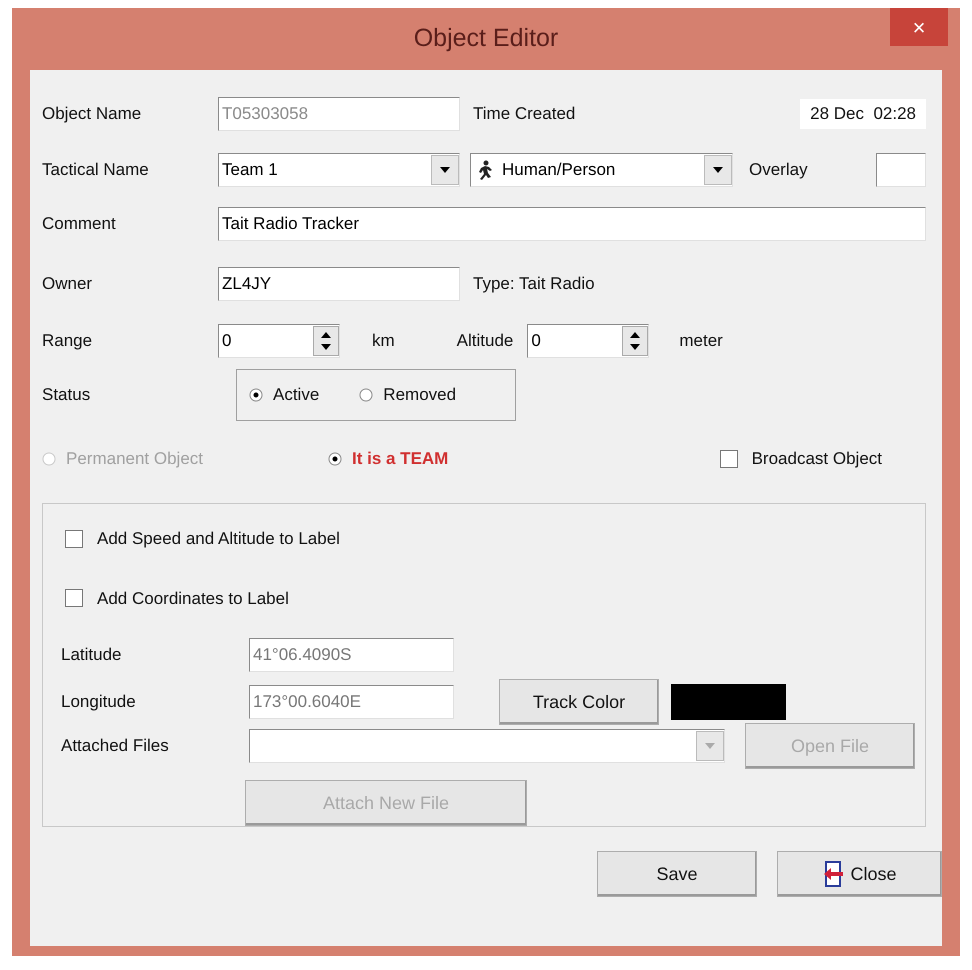  I want to click on close-dialog-button: Close, so click(859, 874).